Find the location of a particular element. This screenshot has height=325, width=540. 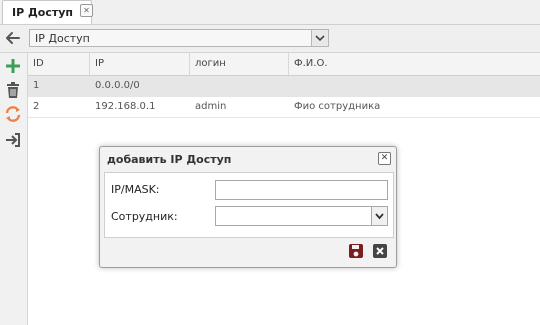

arrow-left-icon is located at coordinates (13, 38).